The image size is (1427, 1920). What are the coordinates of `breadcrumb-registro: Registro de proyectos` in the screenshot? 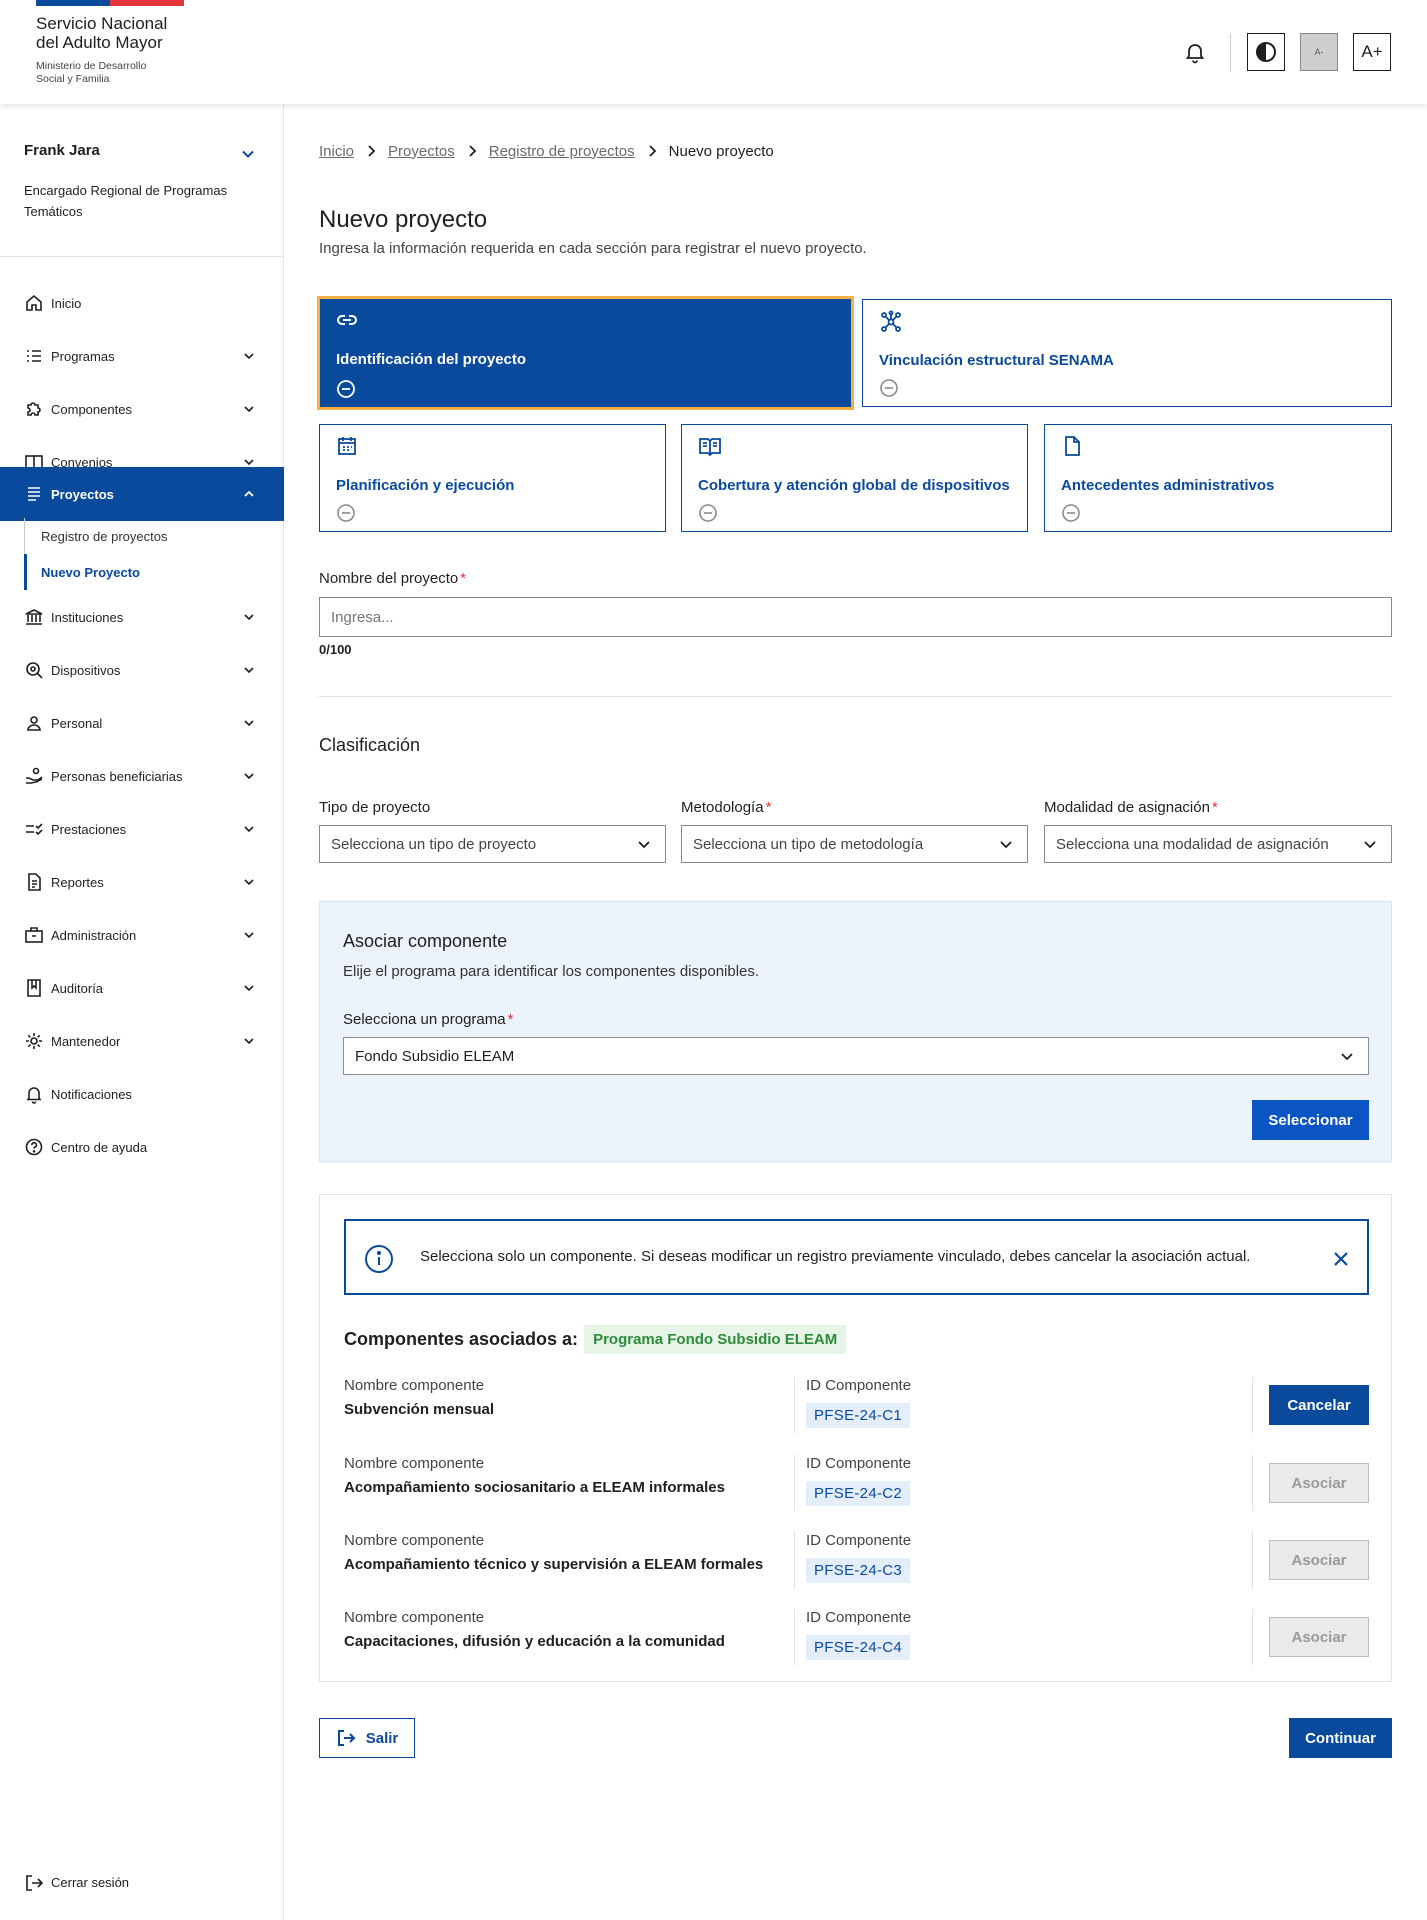 It's located at (562, 151).